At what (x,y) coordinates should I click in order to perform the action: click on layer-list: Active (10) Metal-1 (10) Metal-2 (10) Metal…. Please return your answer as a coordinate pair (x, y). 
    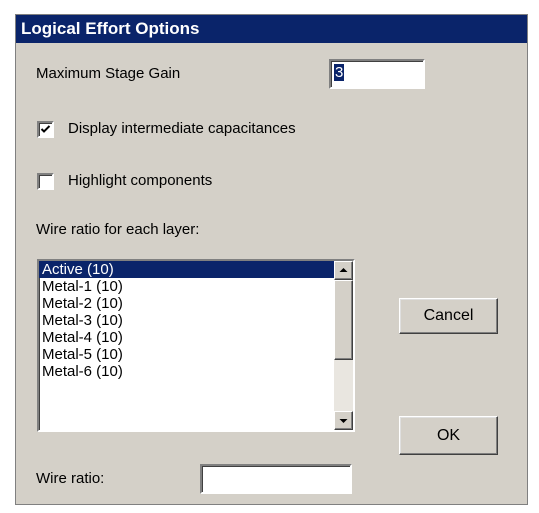
    Looking at the image, I should click on (196, 320).